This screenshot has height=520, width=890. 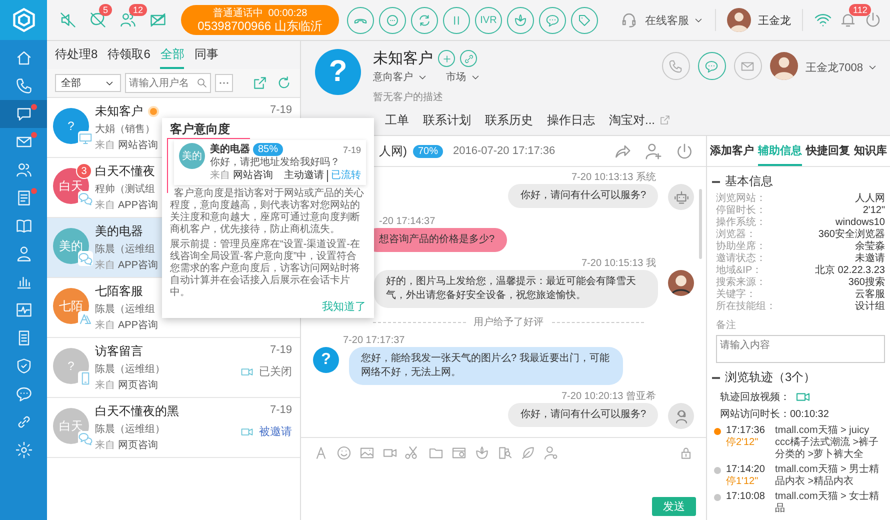 I want to click on info-label: 搜索来源：, so click(x=741, y=282).